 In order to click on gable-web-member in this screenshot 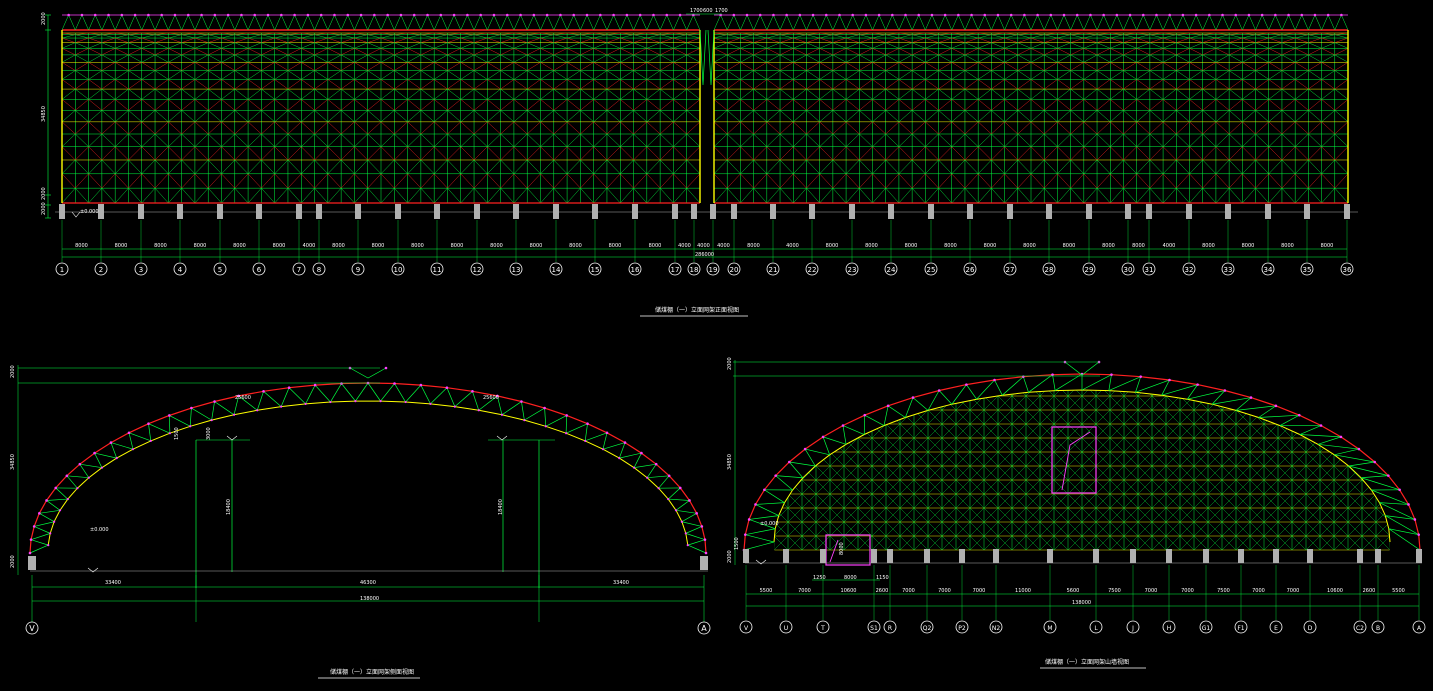, I will do `click(767, 510)`.